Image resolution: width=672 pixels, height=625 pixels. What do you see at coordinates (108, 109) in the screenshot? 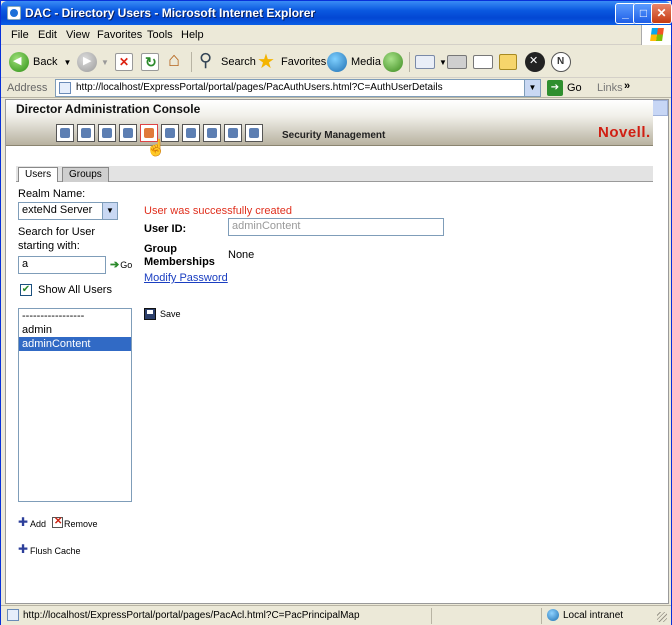
I see `console-title: Director Administration Console` at bounding box center [108, 109].